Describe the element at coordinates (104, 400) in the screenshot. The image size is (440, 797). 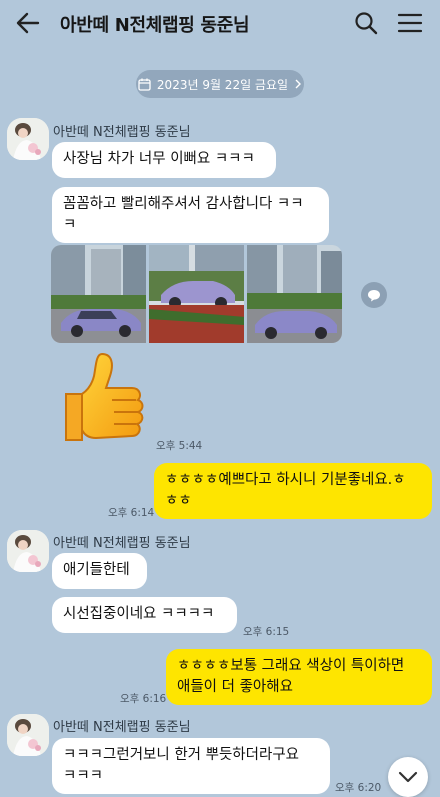
I see `thumbs-up-emoticon` at that location.